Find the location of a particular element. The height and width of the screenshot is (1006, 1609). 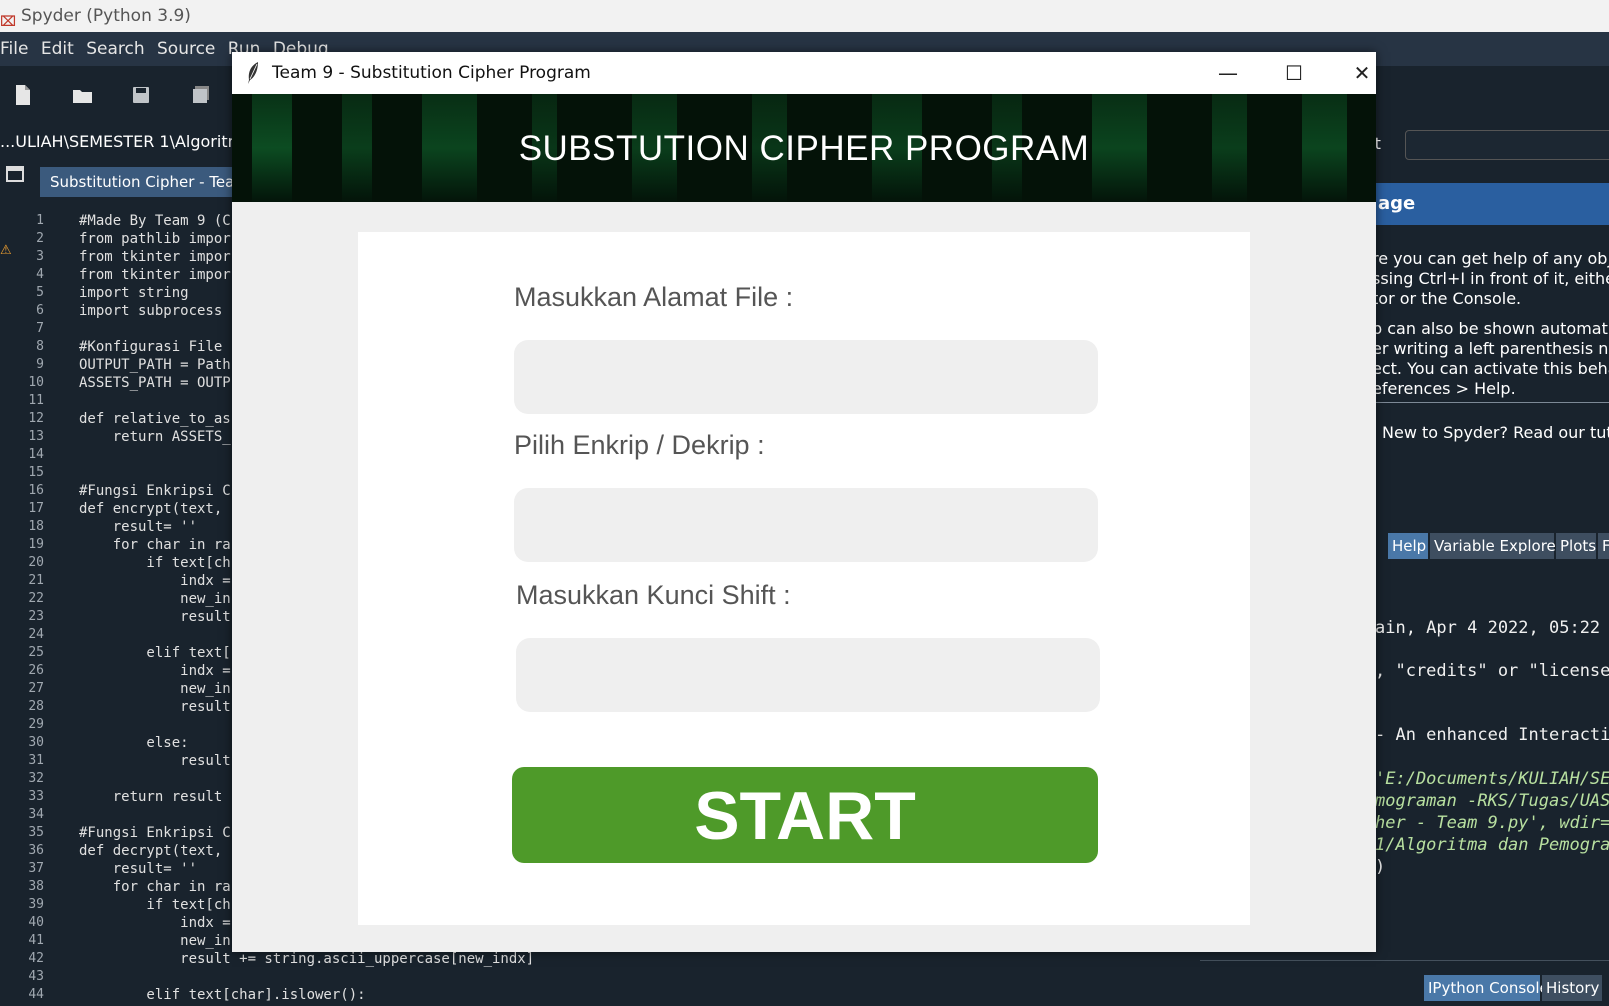

line-number: 16 is located at coordinates (36, 490).